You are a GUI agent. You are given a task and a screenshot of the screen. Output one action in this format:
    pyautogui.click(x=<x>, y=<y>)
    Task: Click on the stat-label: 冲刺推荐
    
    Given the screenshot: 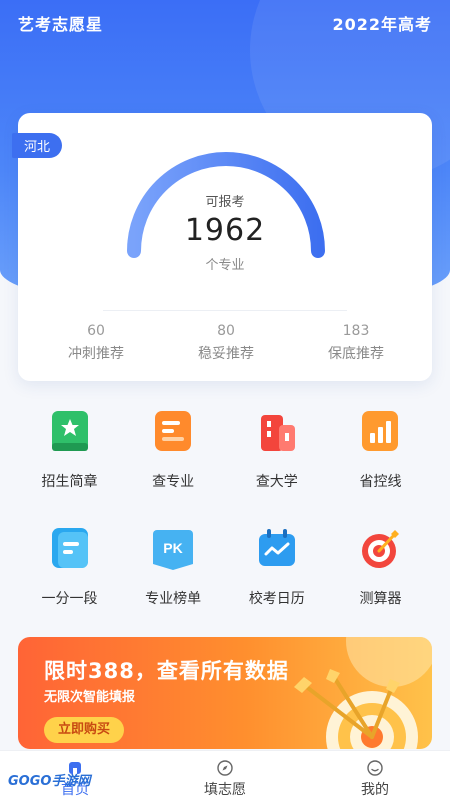 What is the action you would take?
    pyautogui.click(x=96, y=354)
    